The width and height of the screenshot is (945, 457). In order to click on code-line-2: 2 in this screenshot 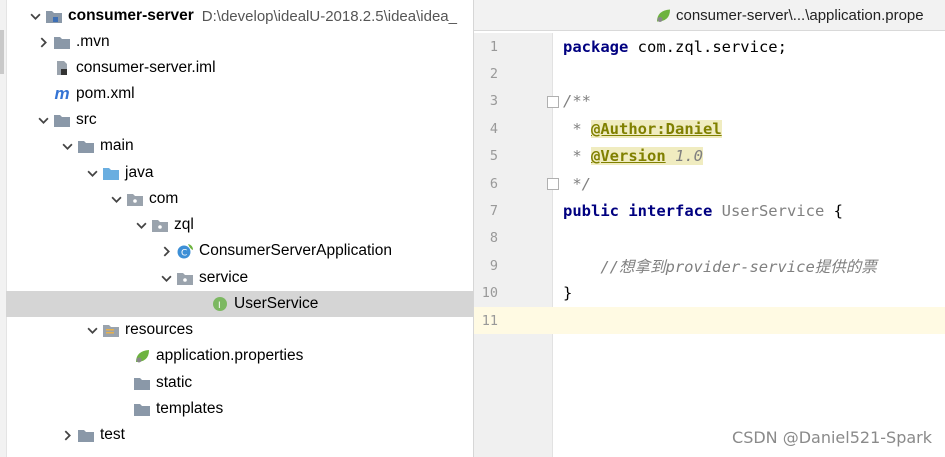, I will do `click(709, 73)`.